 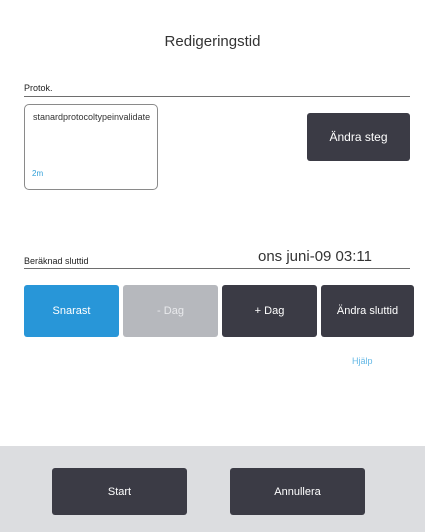 What do you see at coordinates (91, 147) in the screenshot?
I see `protocol-card: stanardprotocoltypeinvalidate 2m` at bounding box center [91, 147].